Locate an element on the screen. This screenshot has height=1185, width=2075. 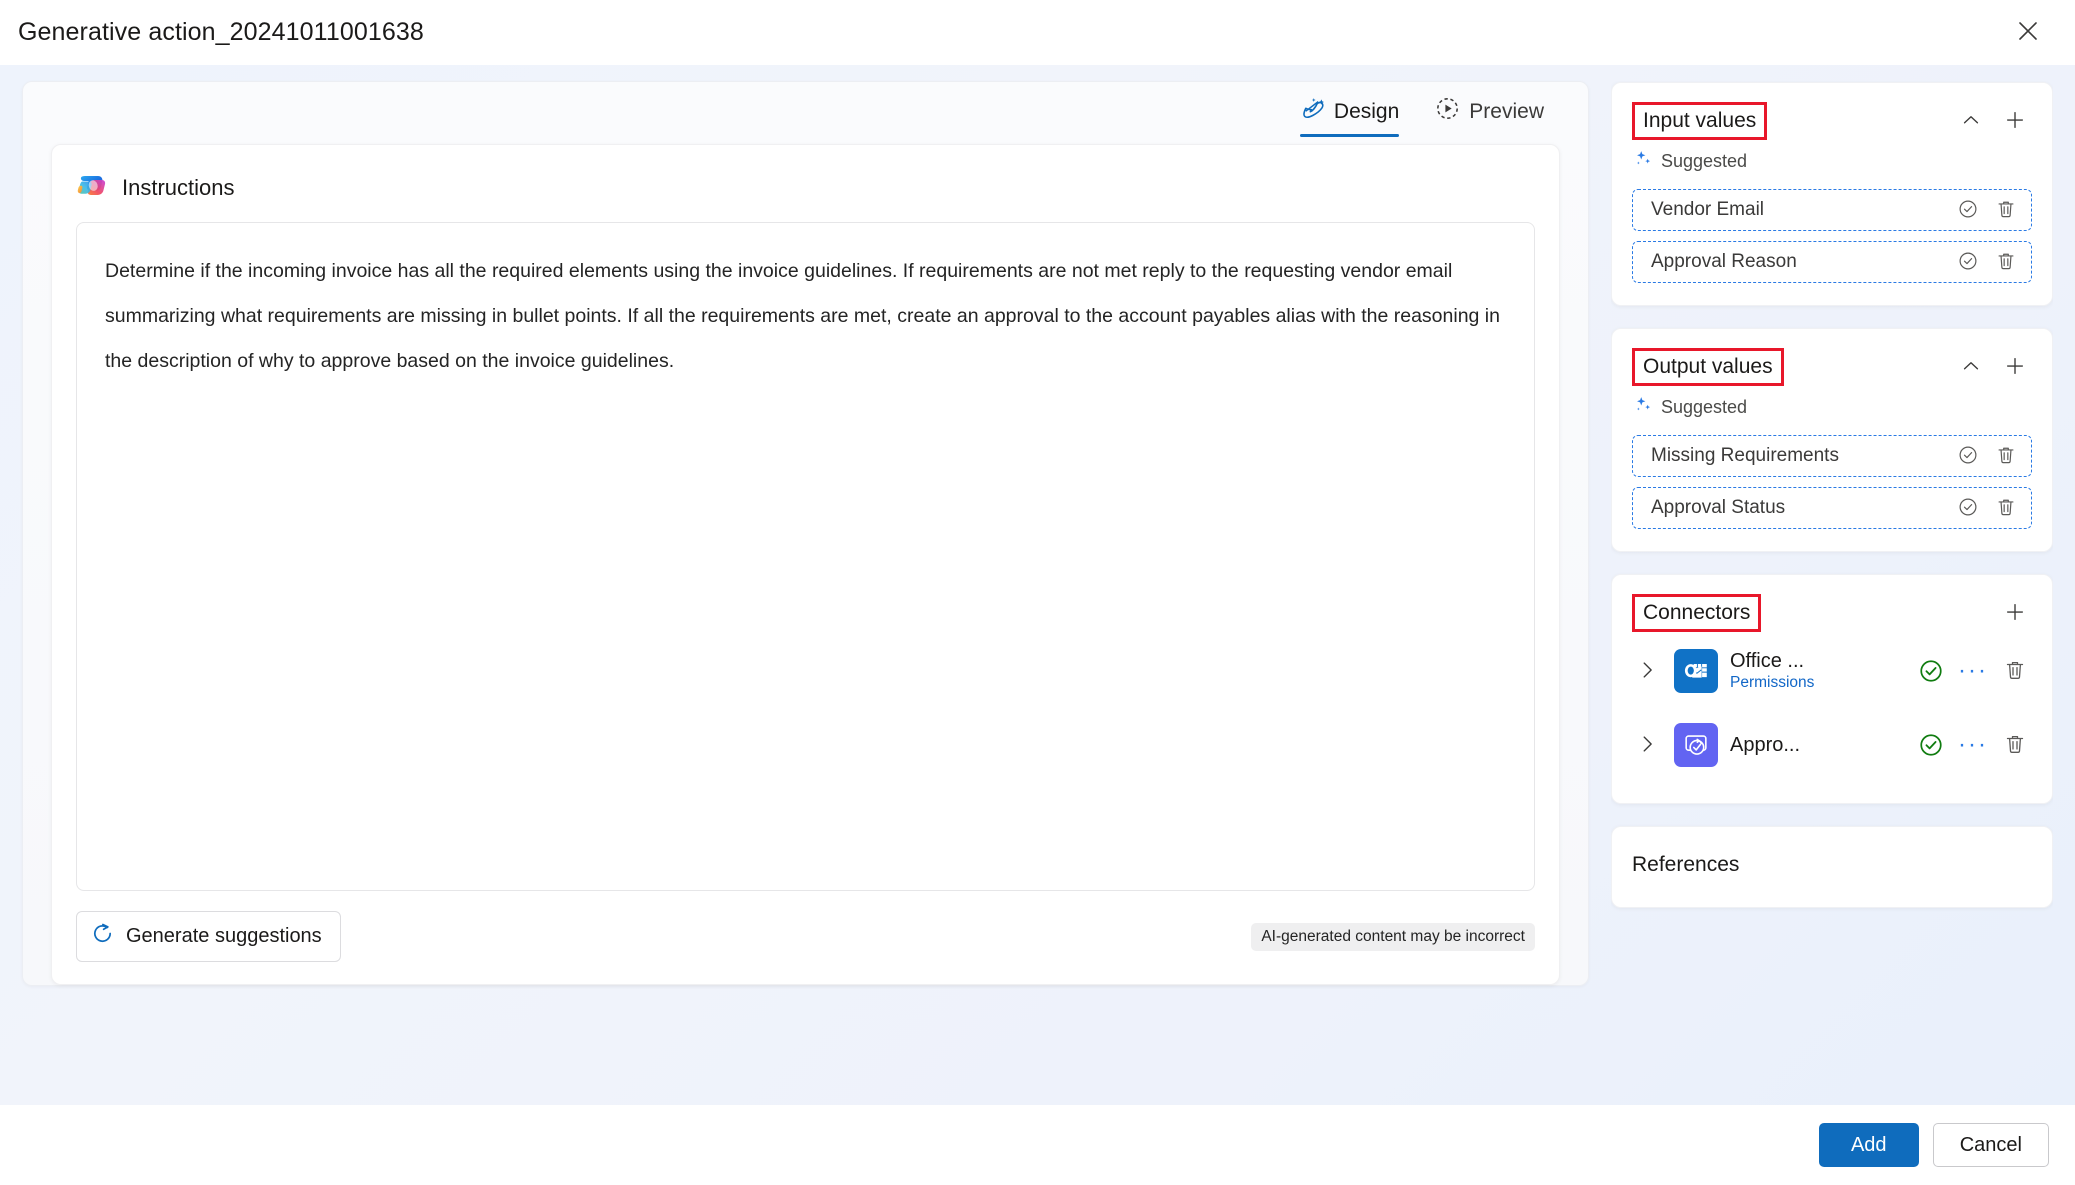
connectors-title: Connectors is located at coordinates (1697, 613).